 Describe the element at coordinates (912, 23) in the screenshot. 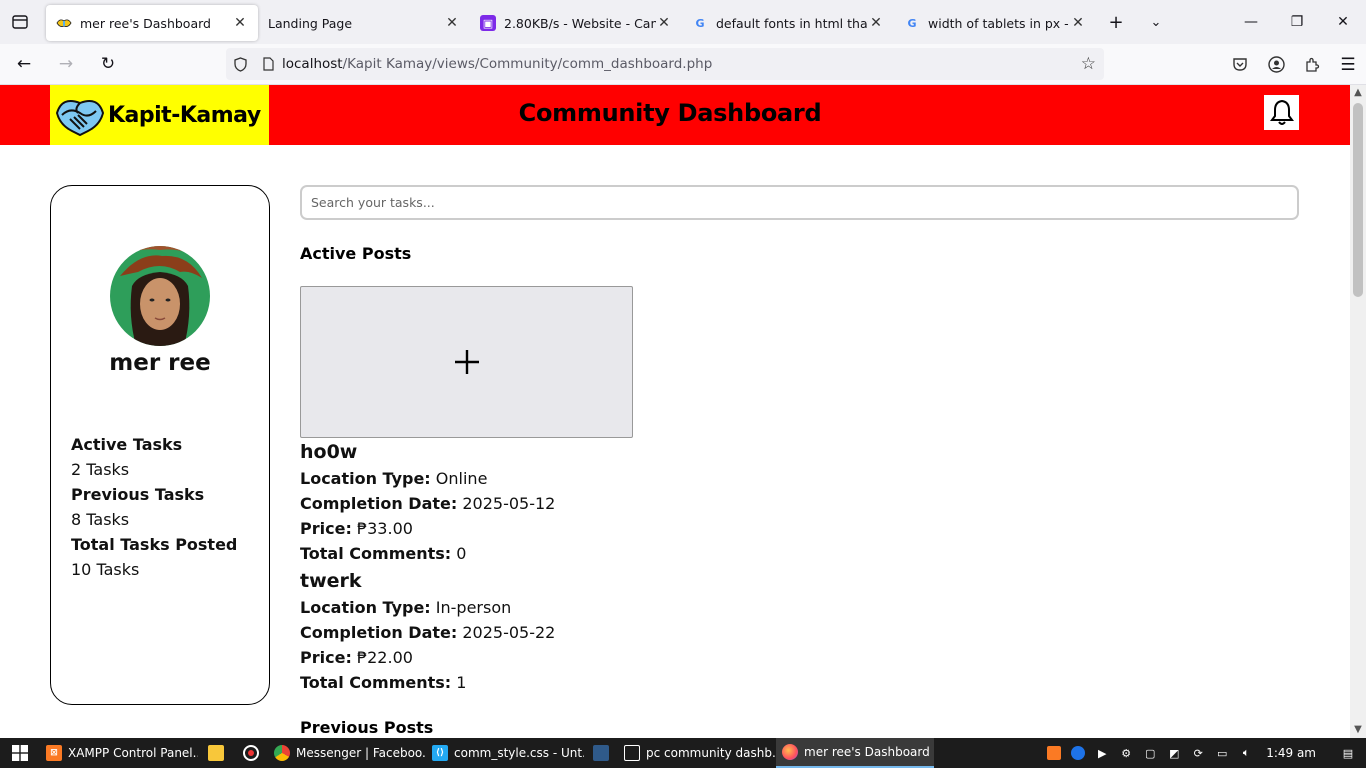

I see `google-icon: G` at that location.